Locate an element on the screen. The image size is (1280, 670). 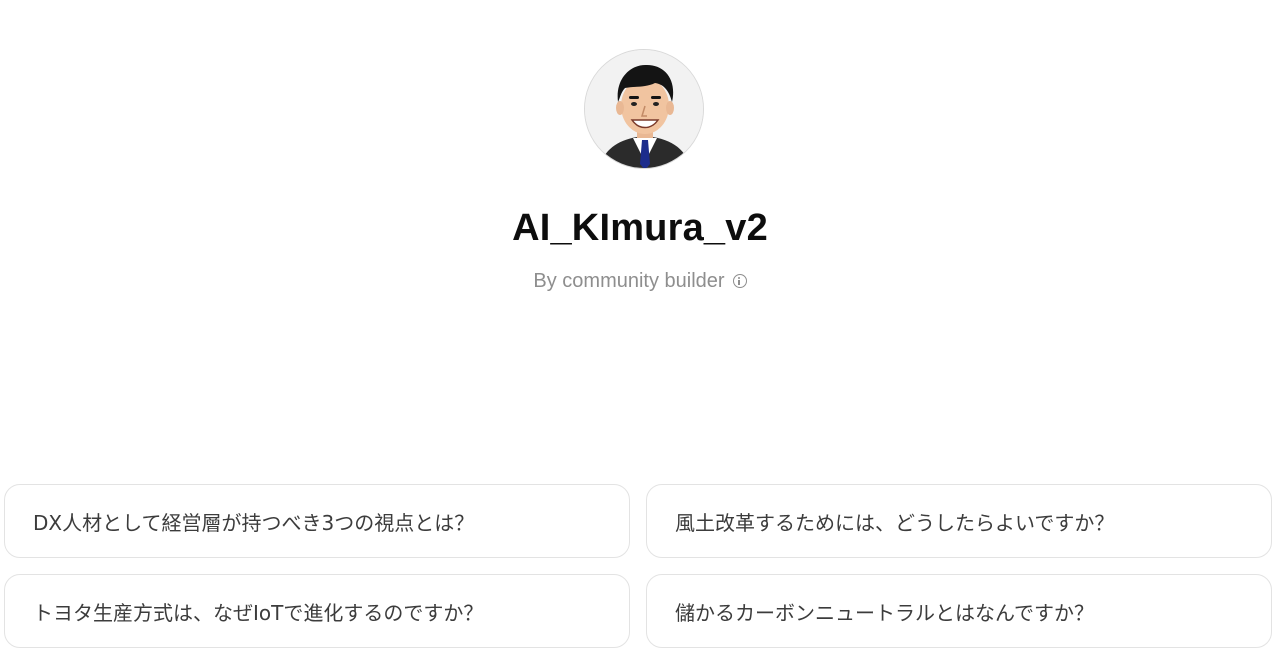
avatar is located at coordinates (644, 109).